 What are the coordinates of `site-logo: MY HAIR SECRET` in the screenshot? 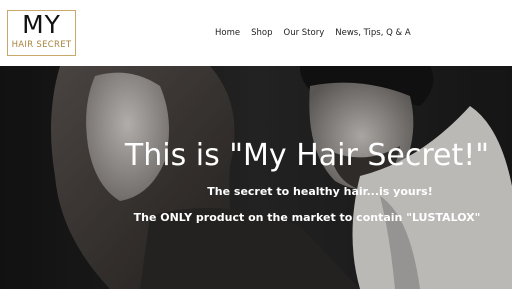 It's located at (41, 33).